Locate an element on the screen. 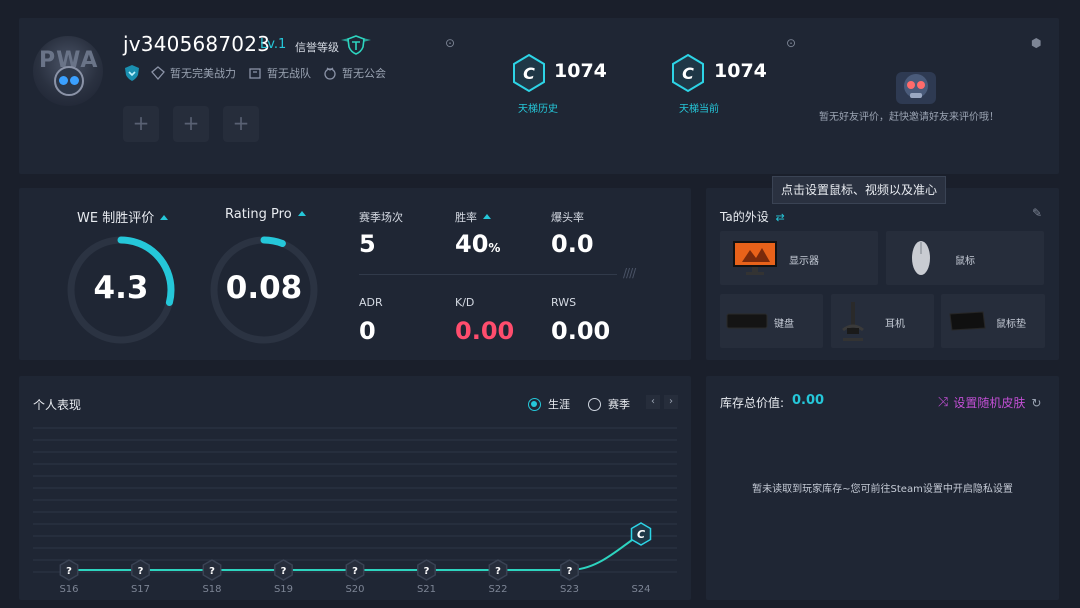 This screenshot has height=608, width=1080. team-icon is located at coordinates (255, 73).